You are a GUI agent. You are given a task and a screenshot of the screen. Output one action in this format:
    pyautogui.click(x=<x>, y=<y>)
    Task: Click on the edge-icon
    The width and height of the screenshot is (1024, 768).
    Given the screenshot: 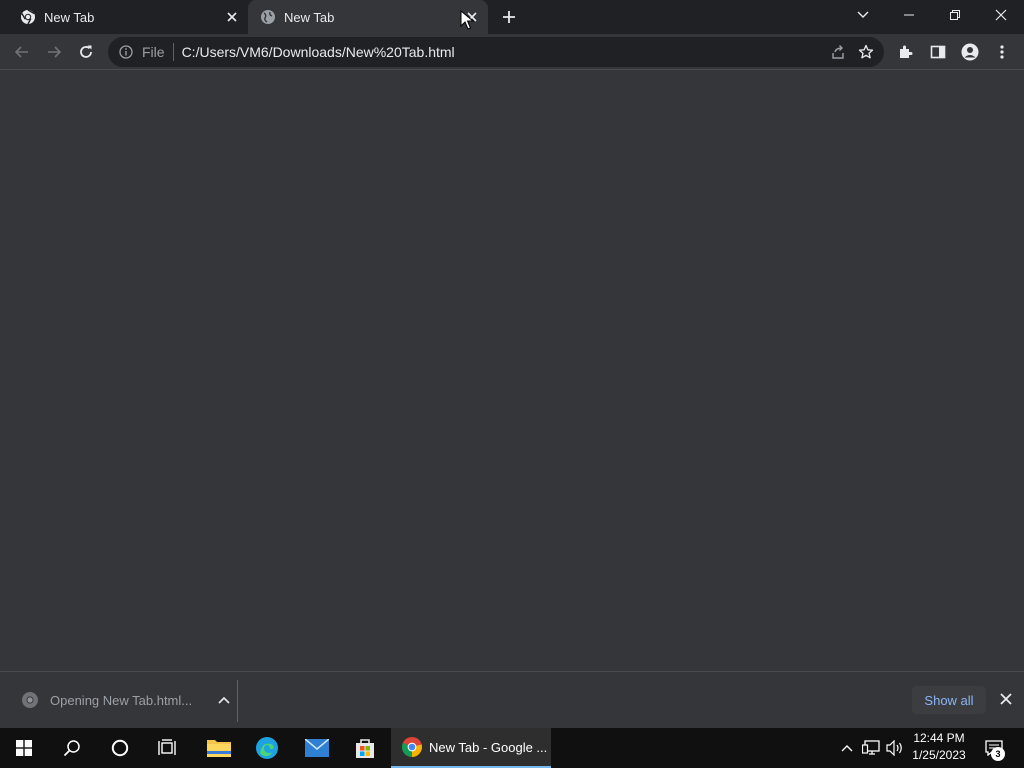 What is the action you would take?
    pyautogui.click(x=267, y=748)
    